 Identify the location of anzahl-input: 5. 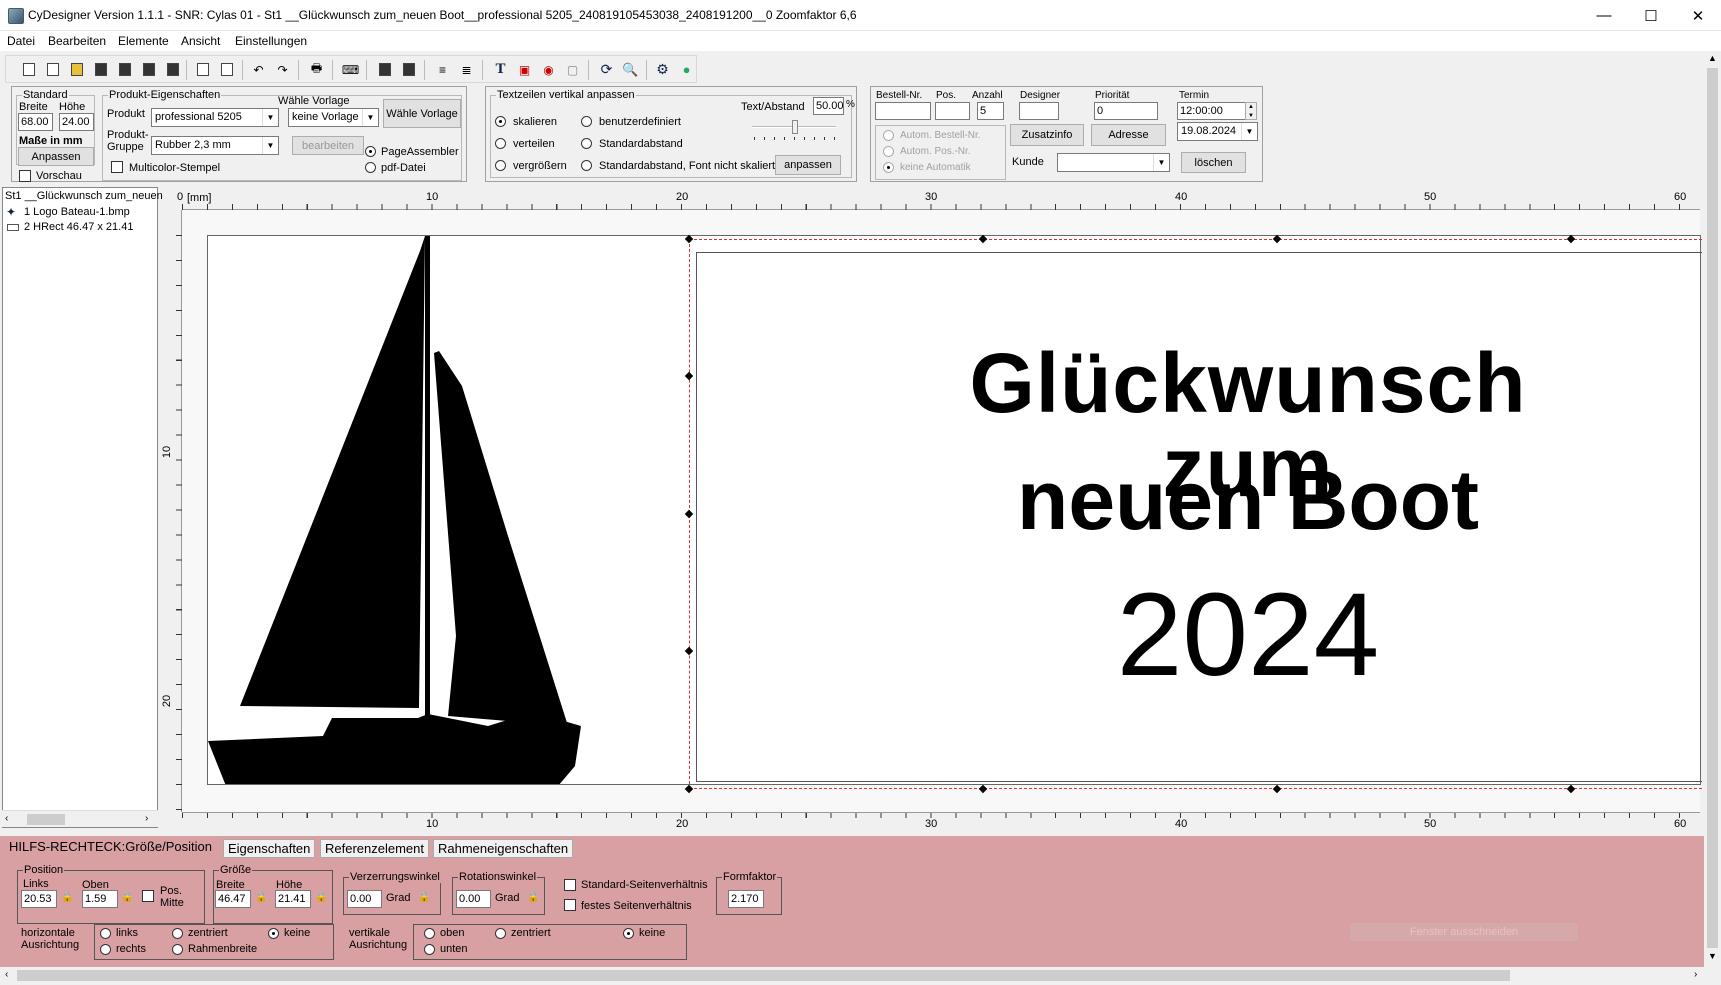
(990, 111).